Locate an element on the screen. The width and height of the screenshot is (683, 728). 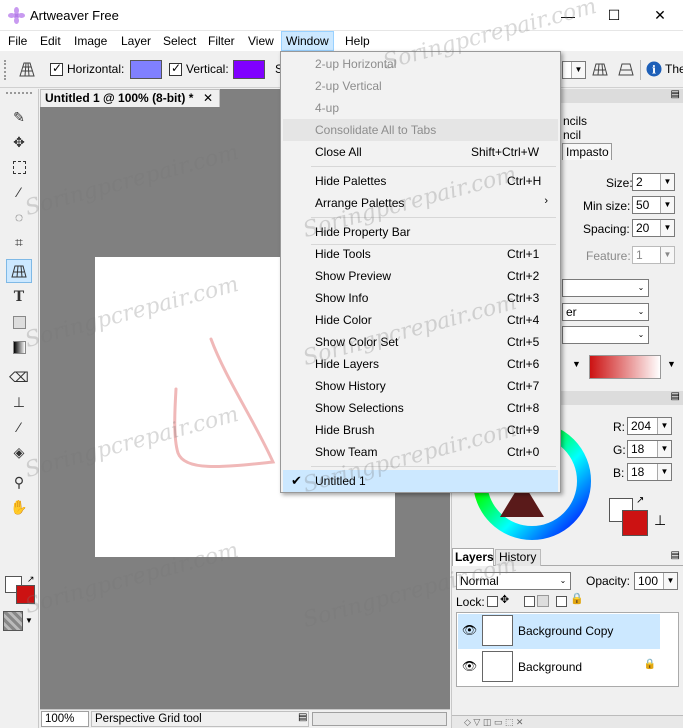
menu-item-untitled-1: ✔ Untitled 1 is located at coordinates (420, 481).